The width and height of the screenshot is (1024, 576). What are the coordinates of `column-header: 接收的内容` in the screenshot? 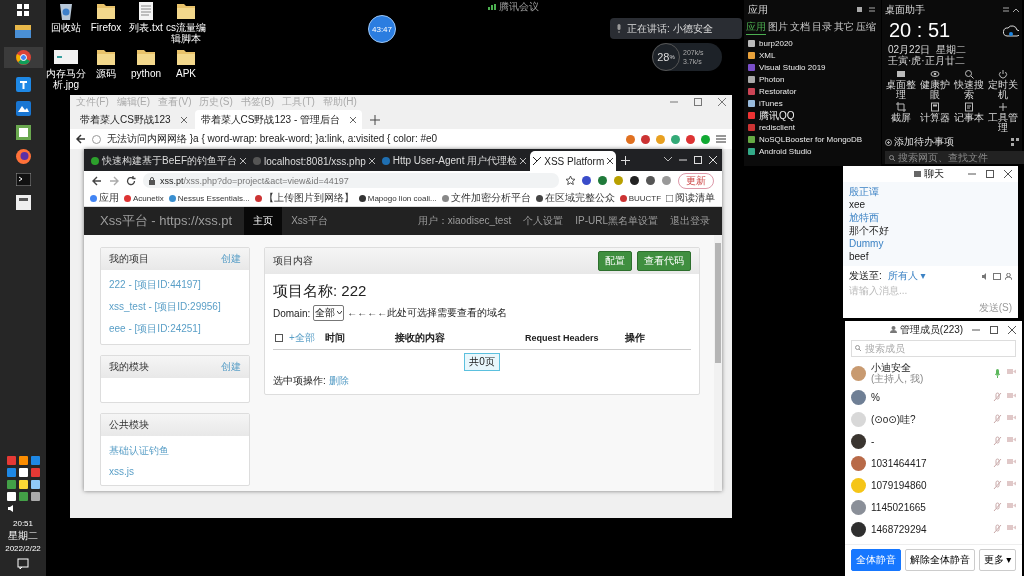 It's located at (420, 338).